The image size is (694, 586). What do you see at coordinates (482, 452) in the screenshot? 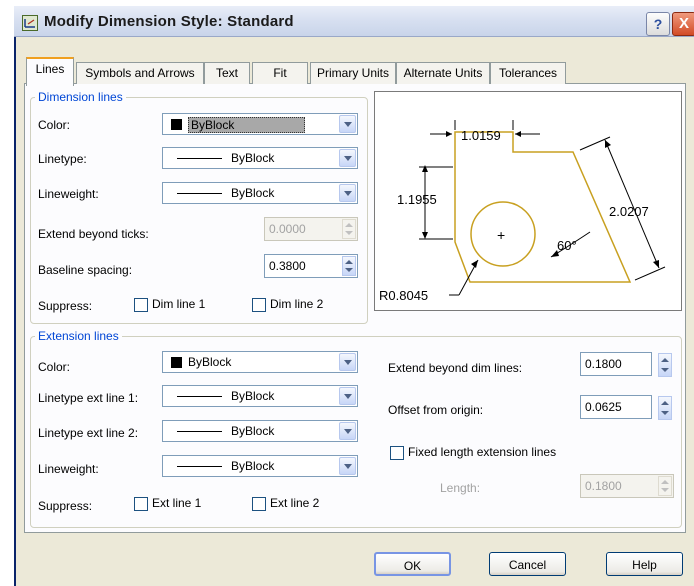
I see `fixed-length-label: Fixed length extension lines` at bounding box center [482, 452].